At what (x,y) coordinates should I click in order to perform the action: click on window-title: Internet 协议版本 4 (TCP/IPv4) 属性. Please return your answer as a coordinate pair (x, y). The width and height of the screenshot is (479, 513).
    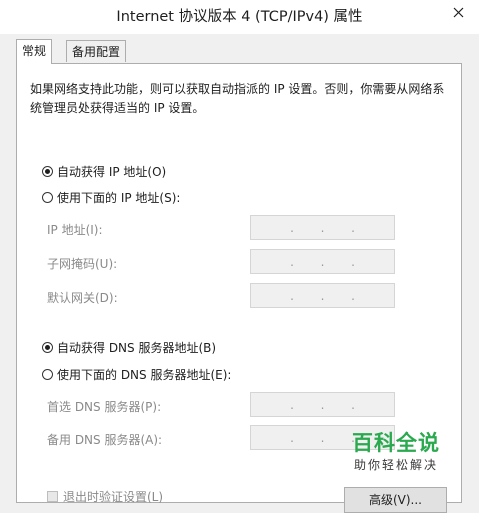
    Looking at the image, I should click on (239, 17).